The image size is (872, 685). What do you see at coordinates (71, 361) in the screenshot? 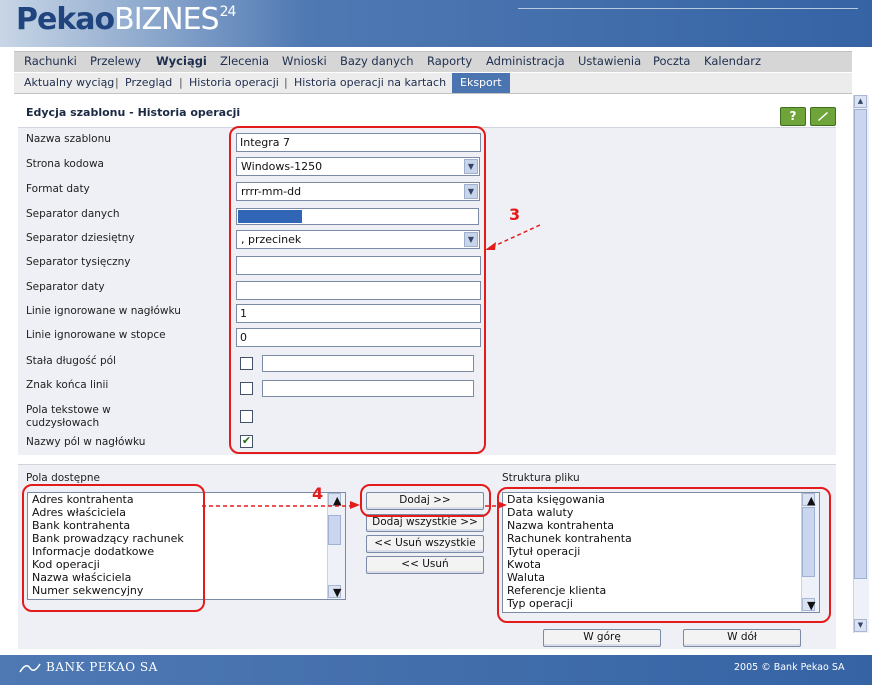
I see `label-fixed-width: Stała długość pól` at bounding box center [71, 361].